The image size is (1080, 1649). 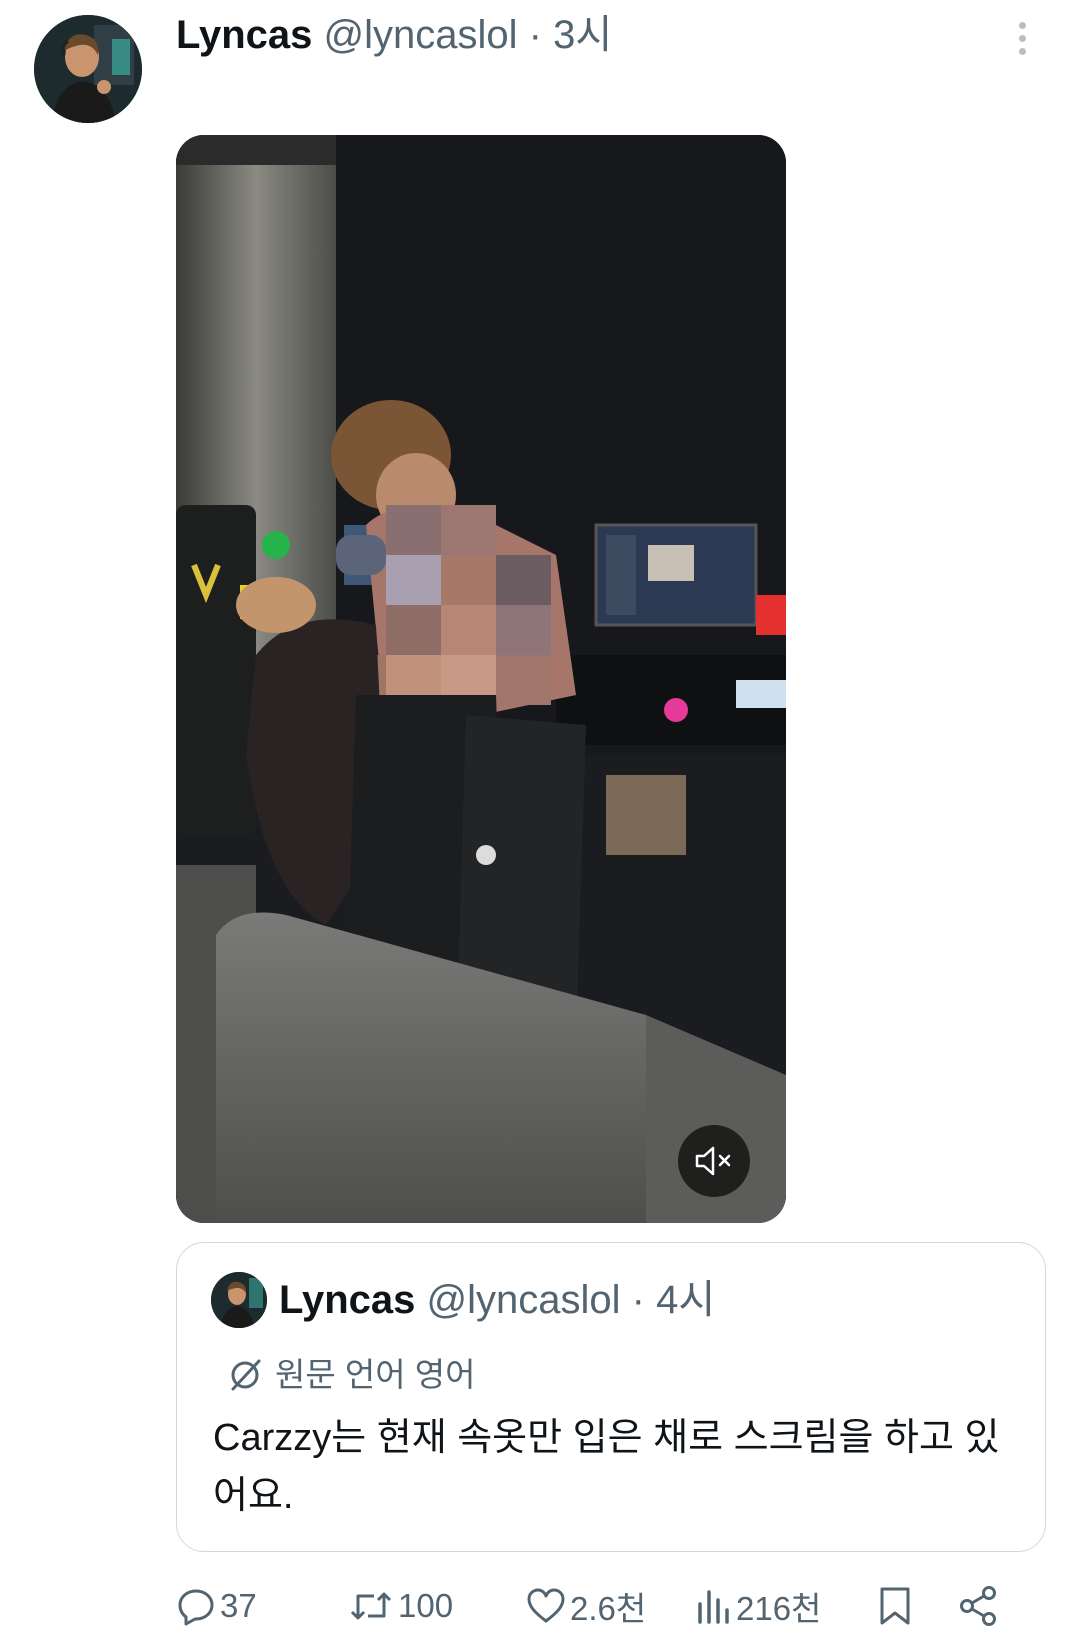 I want to click on action-bar: 37 100 2.6천 216천, so click(x=611, y=1608).